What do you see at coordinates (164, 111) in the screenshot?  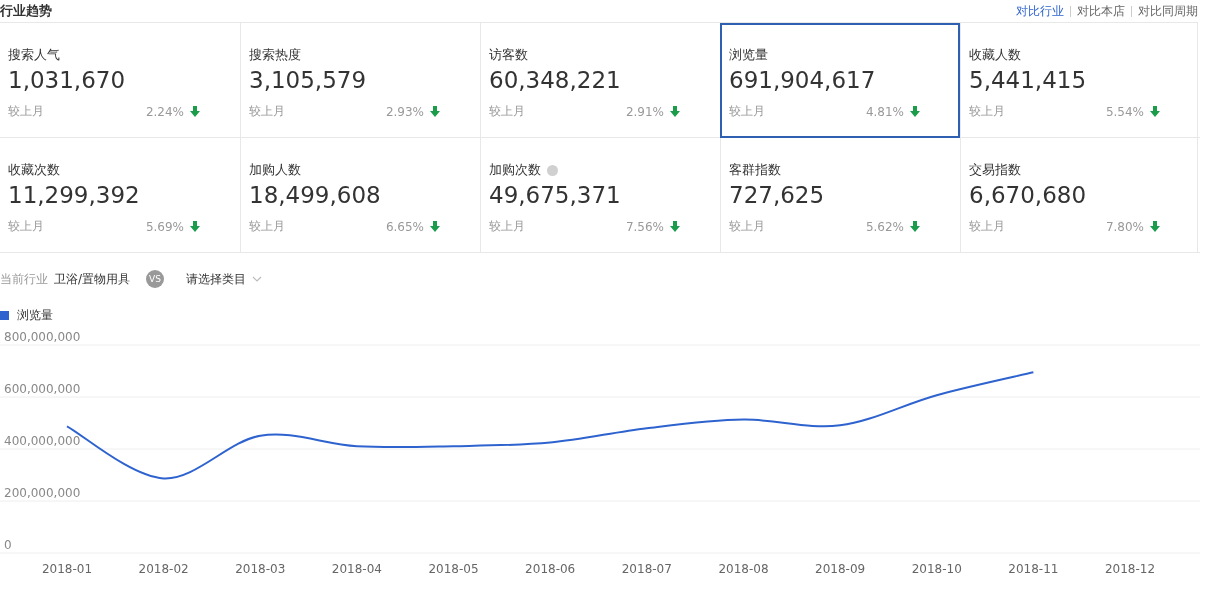 I see `change-percent: 2.24%` at bounding box center [164, 111].